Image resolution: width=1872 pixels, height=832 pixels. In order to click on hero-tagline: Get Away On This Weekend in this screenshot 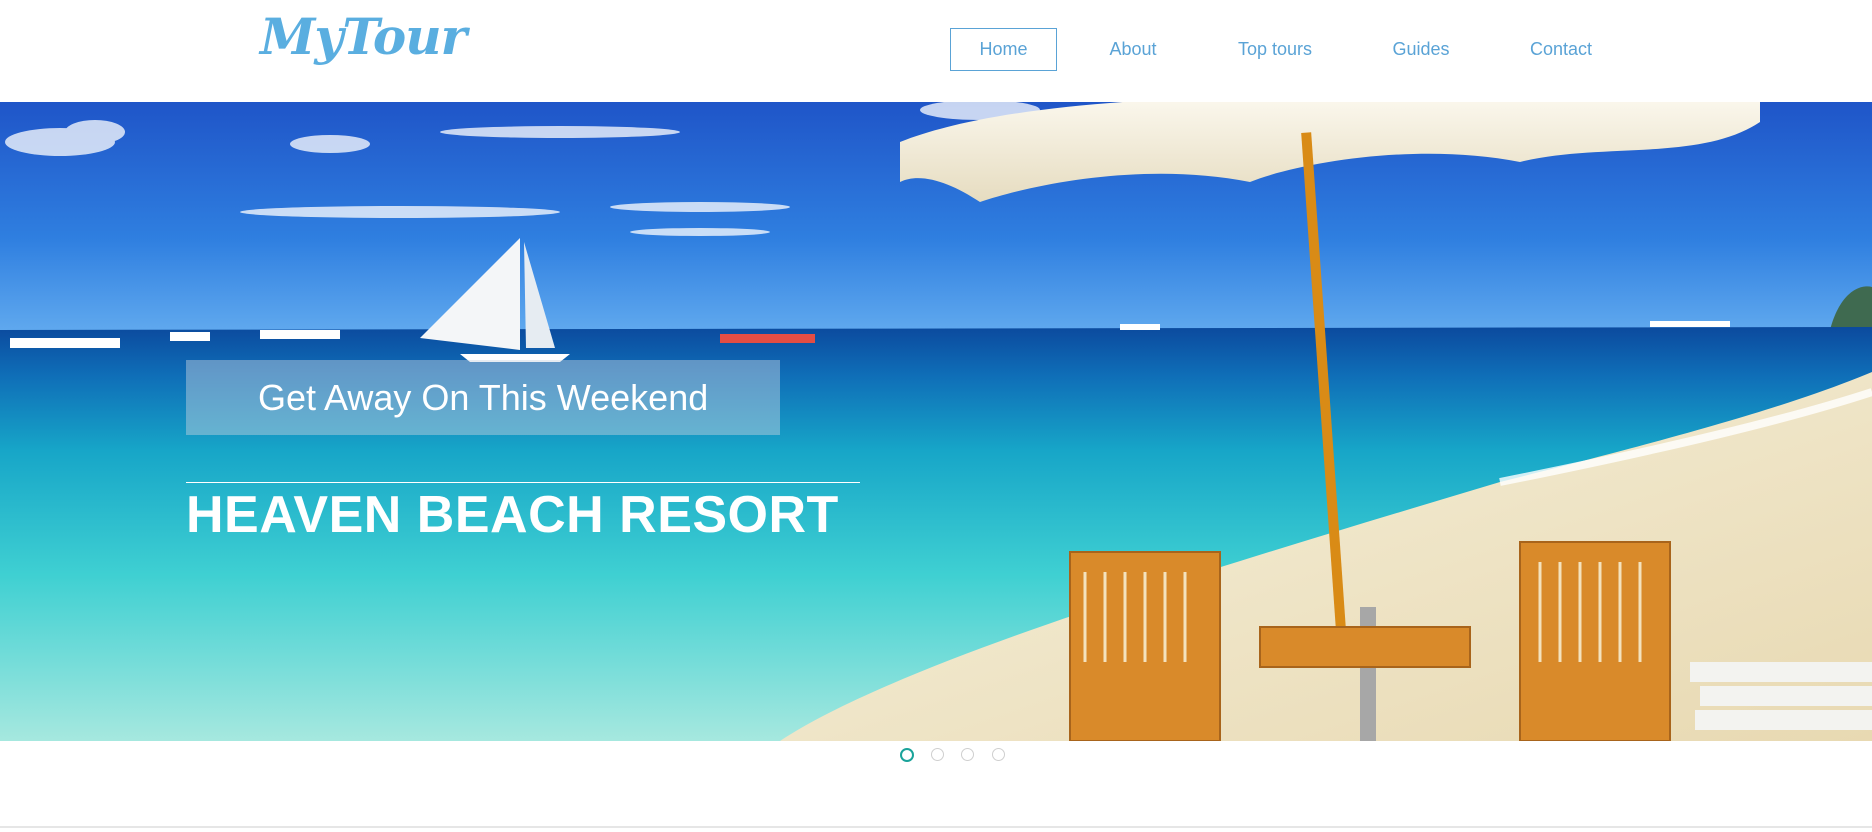, I will do `click(483, 397)`.